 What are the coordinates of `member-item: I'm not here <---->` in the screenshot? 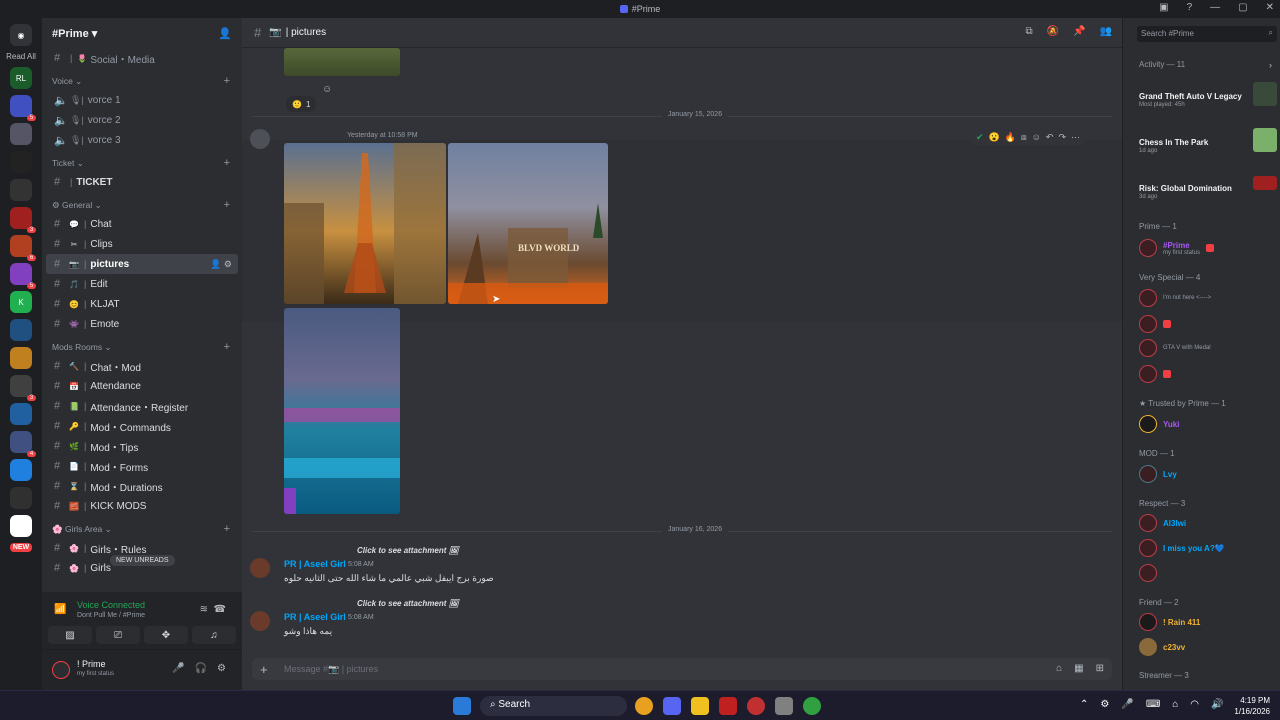 It's located at (1175, 298).